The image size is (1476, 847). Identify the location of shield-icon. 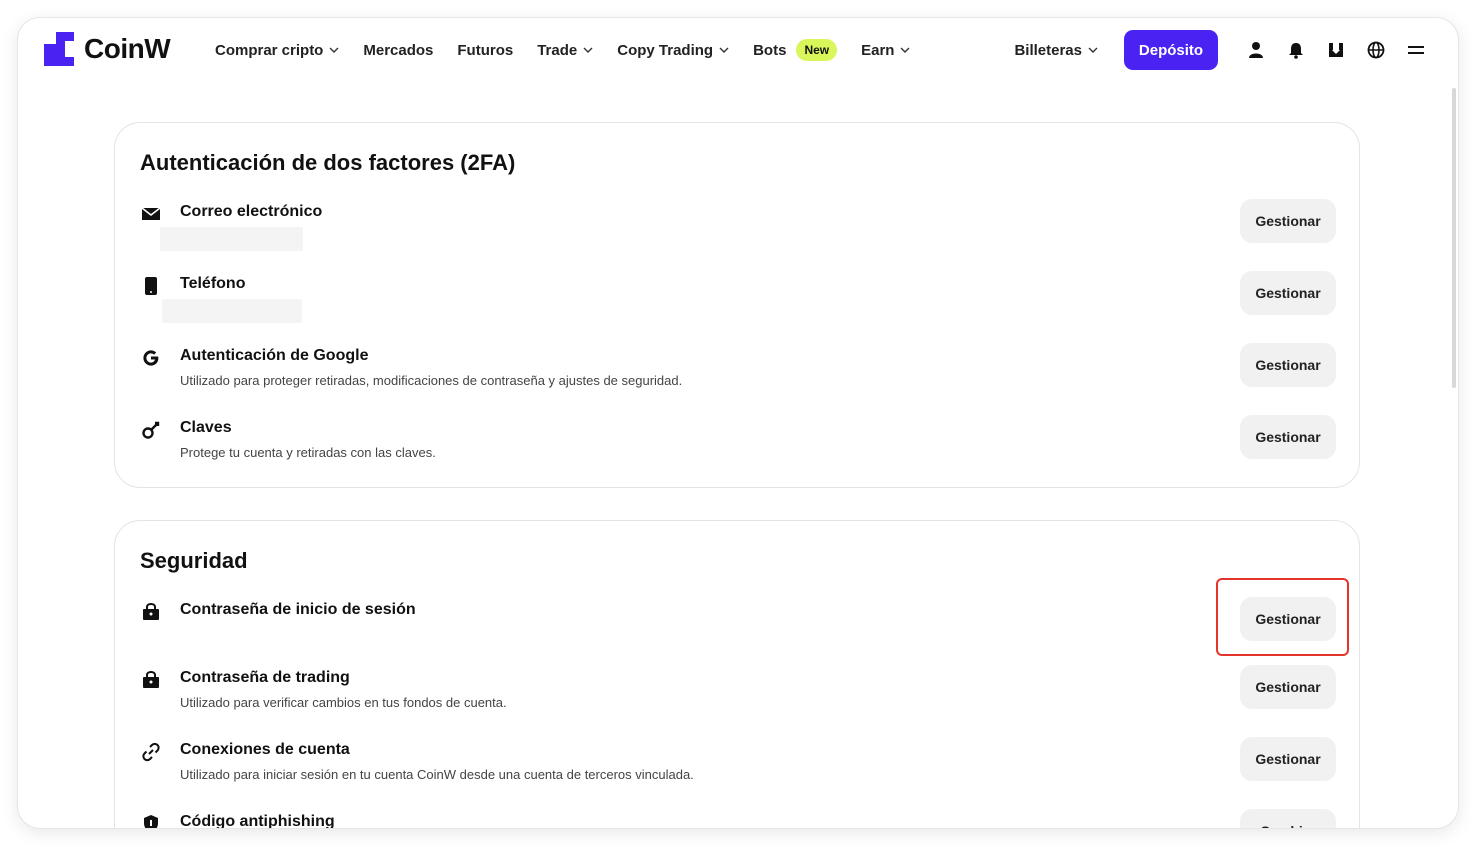
(151, 820).